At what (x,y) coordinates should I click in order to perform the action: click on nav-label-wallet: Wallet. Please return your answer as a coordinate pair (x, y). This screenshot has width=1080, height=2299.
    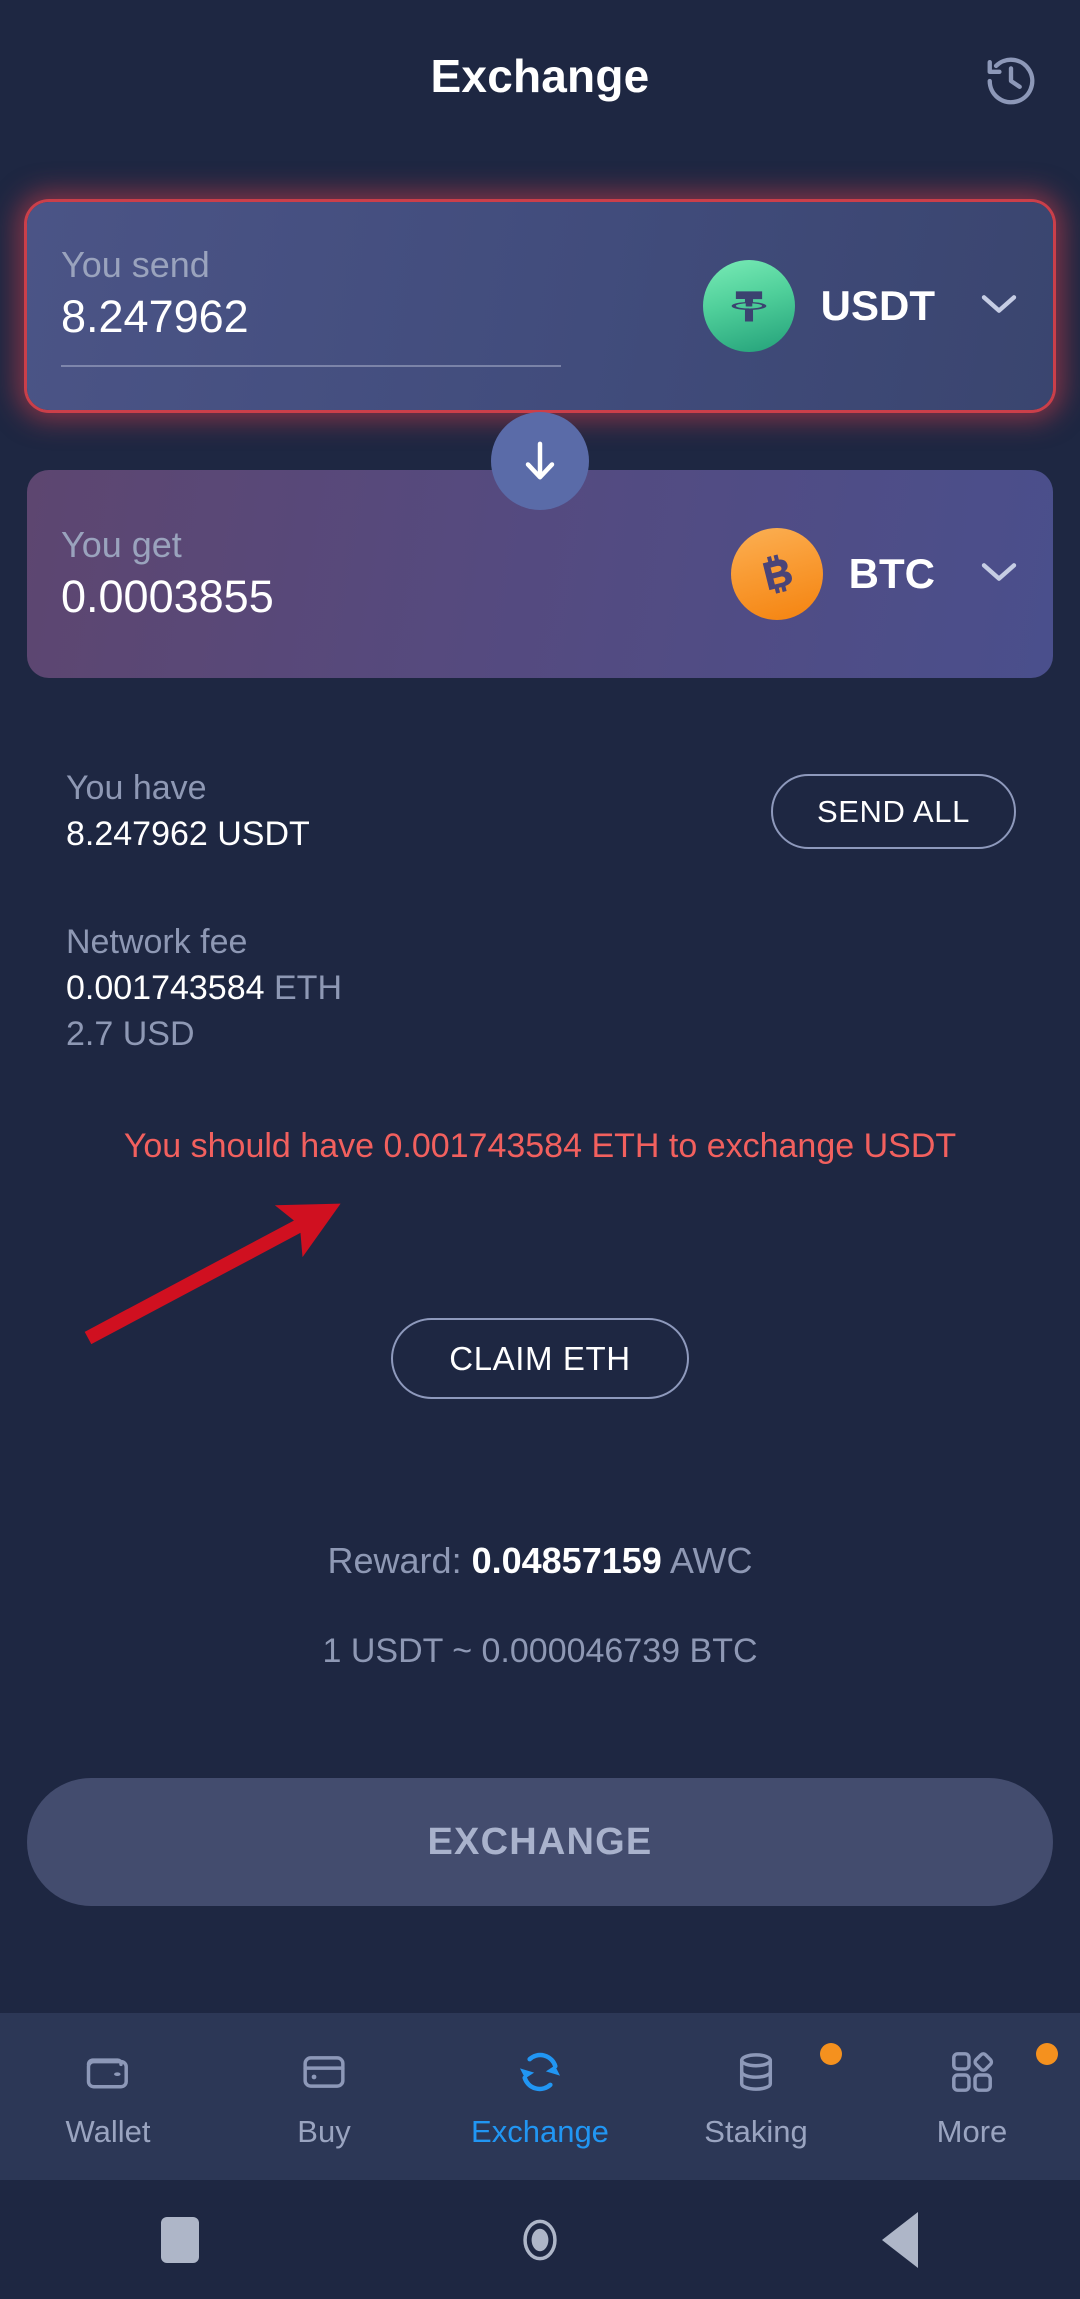
    Looking at the image, I should click on (108, 2131).